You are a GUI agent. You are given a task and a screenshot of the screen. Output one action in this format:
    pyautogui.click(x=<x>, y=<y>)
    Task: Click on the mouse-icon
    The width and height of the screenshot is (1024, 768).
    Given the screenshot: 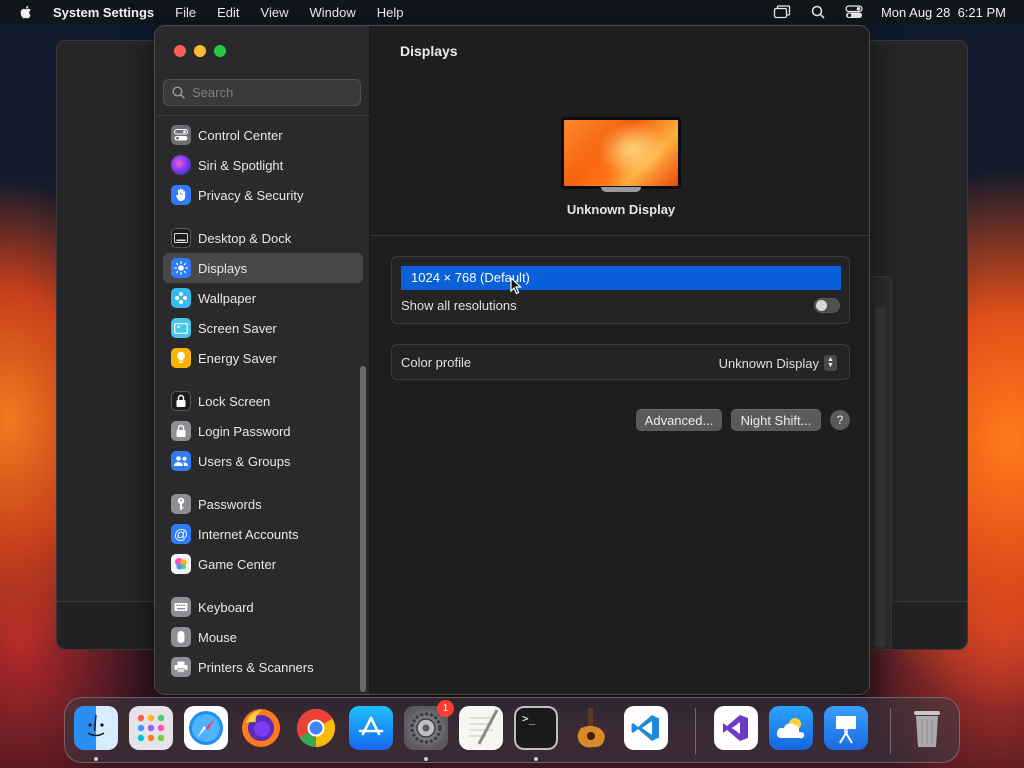 What is the action you would take?
    pyautogui.click(x=181, y=637)
    